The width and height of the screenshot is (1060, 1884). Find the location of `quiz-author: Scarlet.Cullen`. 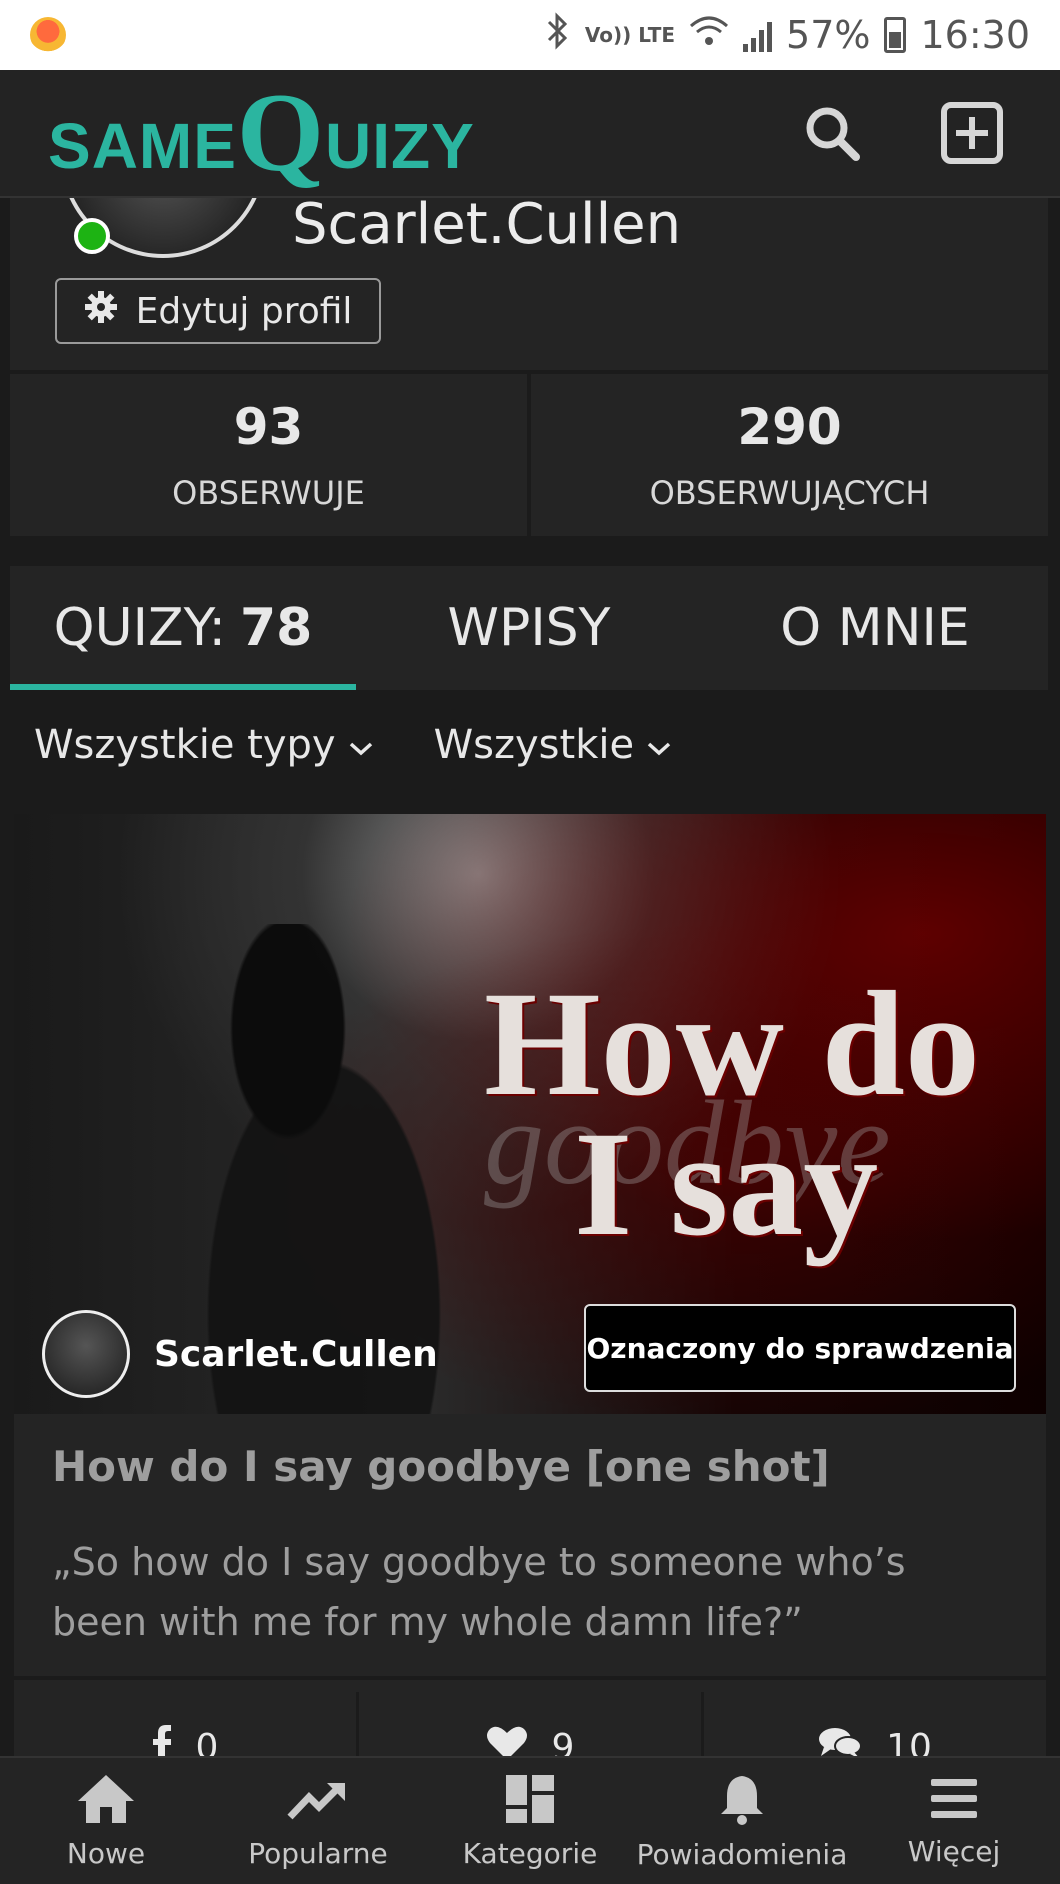

quiz-author: Scarlet.Cullen is located at coordinates (240, 1354).